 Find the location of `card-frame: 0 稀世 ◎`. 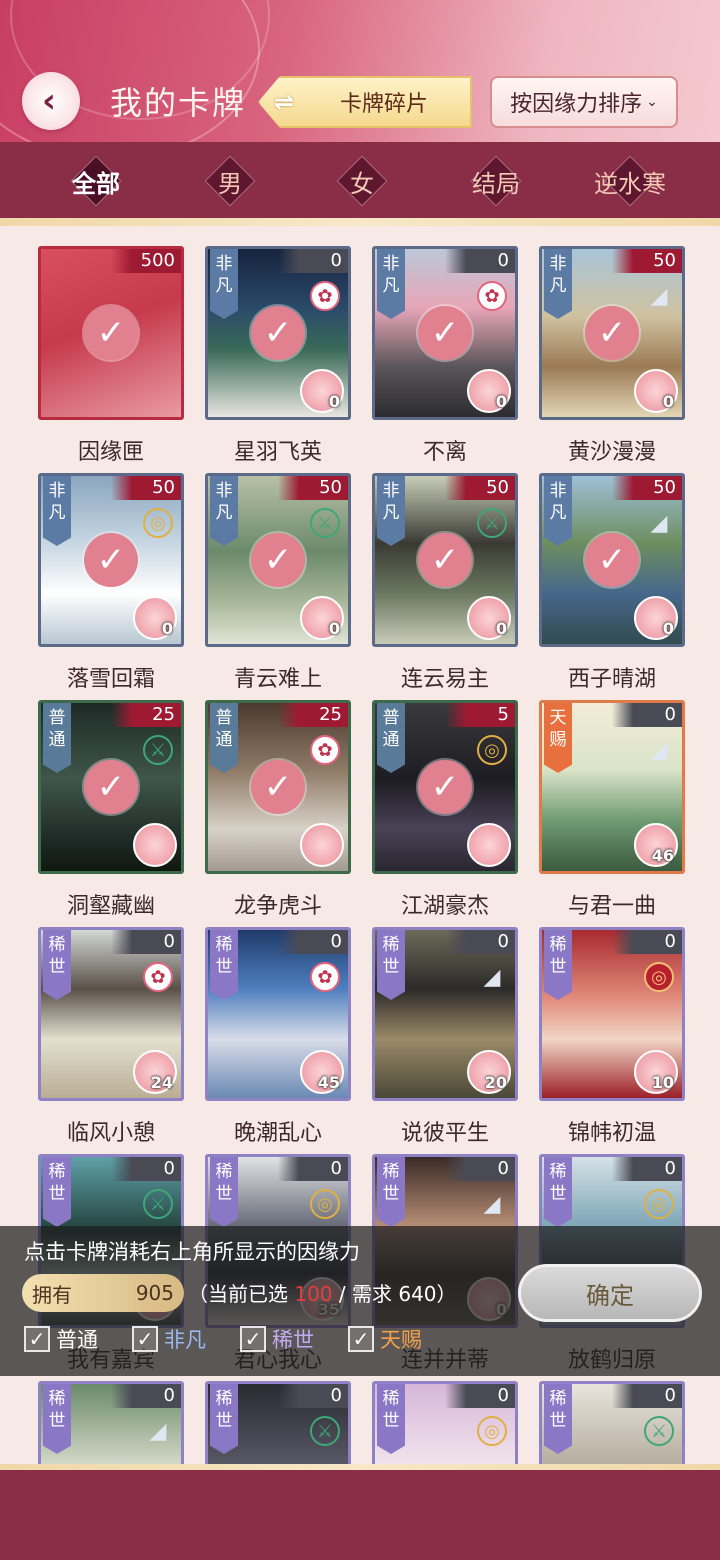

card-frame: 0 稀世 ◎ is located at coordinates (445, 1422).